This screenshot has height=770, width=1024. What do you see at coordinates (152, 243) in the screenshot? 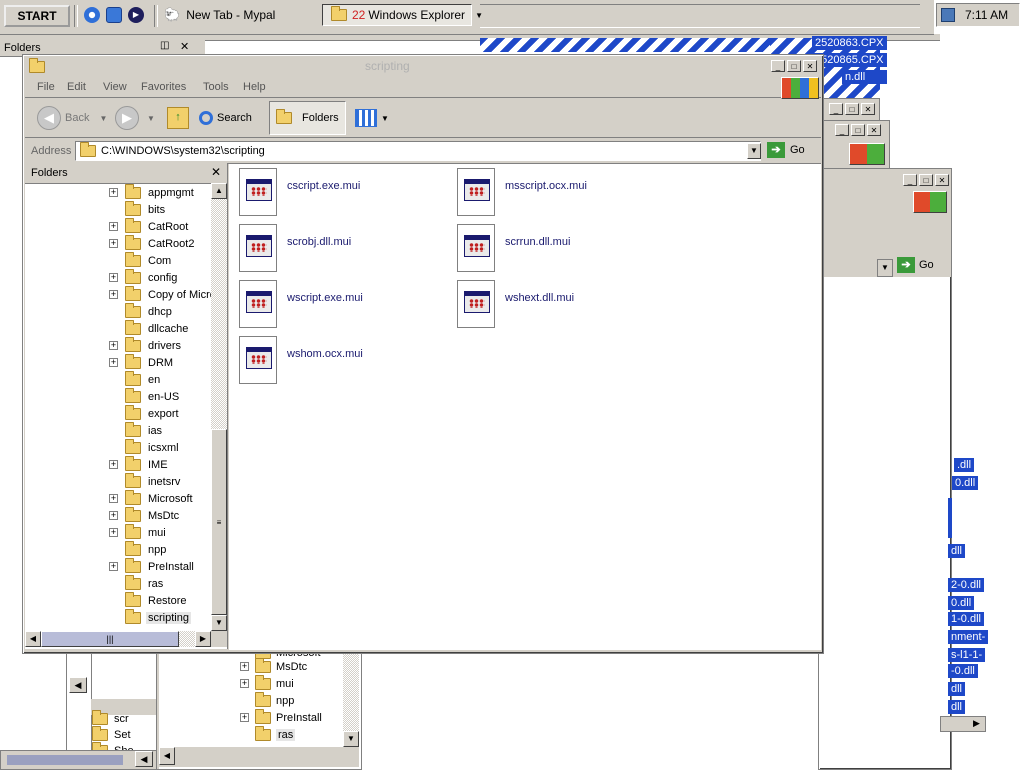
I see `tree-item: + CatRoot2` at bounding box center [152, 243].